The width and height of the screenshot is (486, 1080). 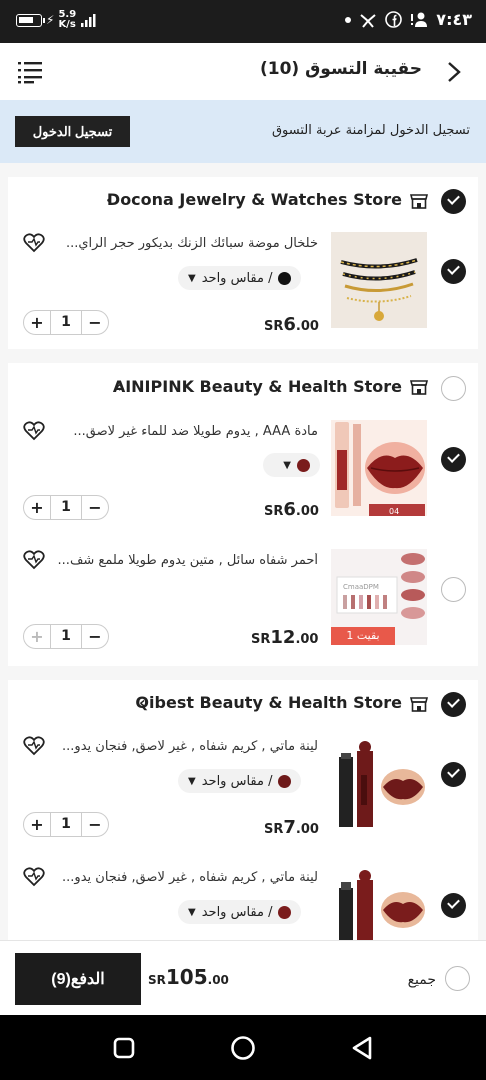 What do you see at coordinates (394, 511) in the screenshot?
I see `product-image-caption: 04` at bounding box center [394, 511].